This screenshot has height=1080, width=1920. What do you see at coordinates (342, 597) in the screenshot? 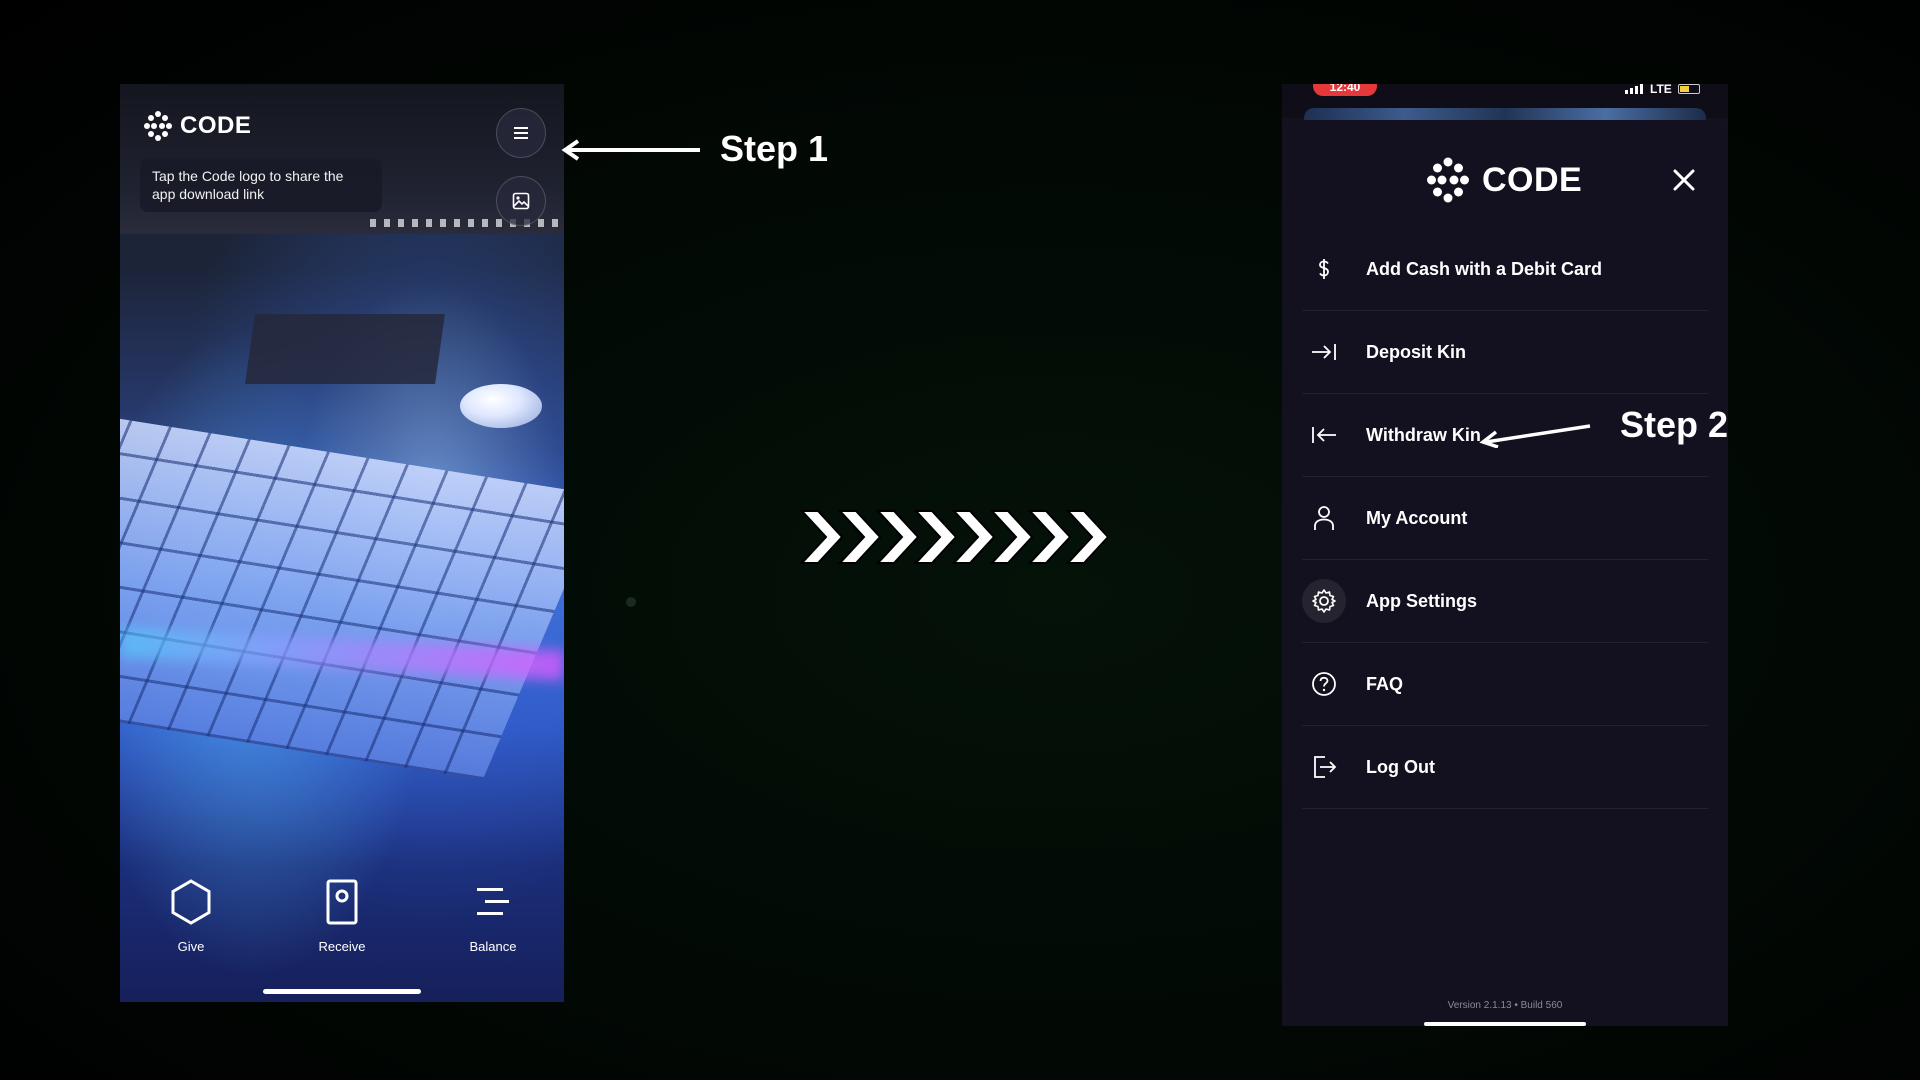
I see `camera-background-keyboard` at bounding box center [342, 597].